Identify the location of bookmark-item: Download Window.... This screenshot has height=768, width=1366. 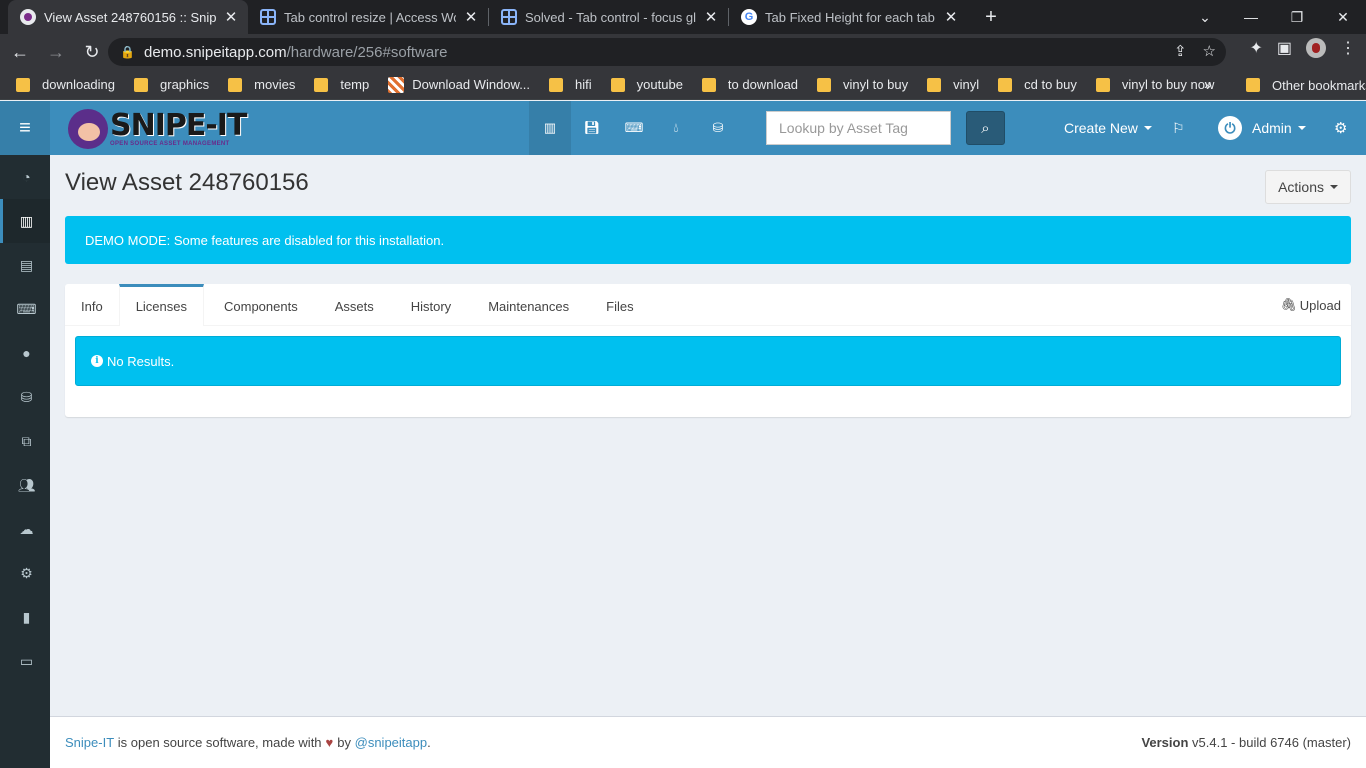
(458, 84).